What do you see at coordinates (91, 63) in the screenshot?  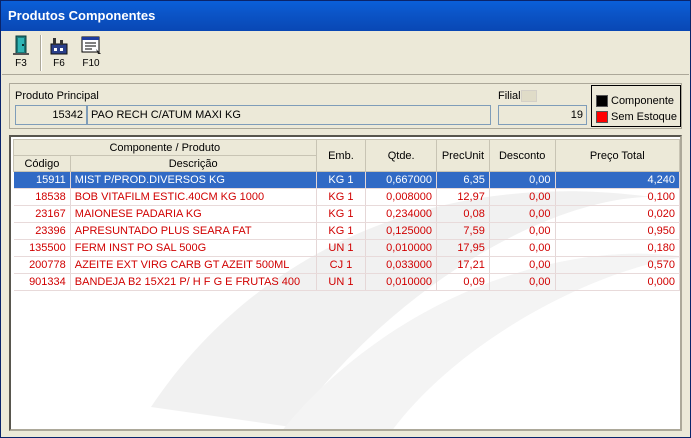 I see `f10-label: F10` at bounding box center [91, 63].